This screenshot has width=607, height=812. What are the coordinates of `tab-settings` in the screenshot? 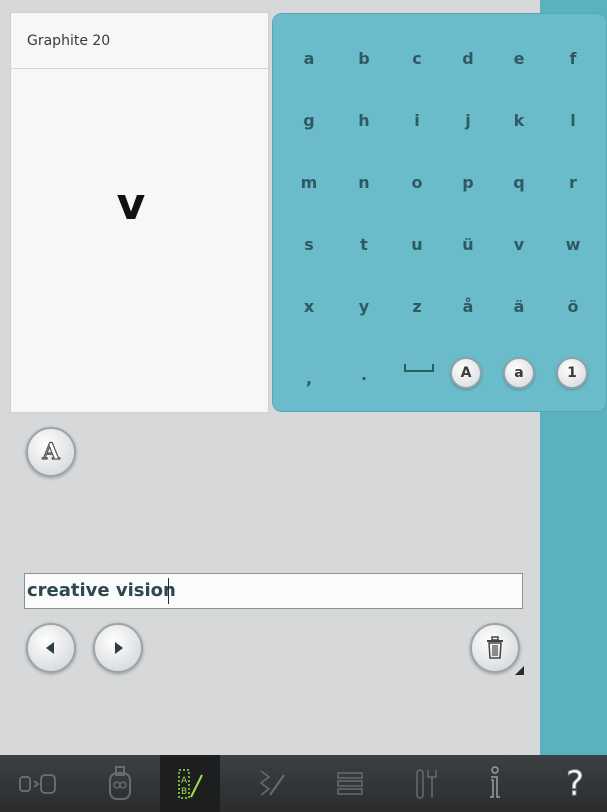 It's located at (426, 783).